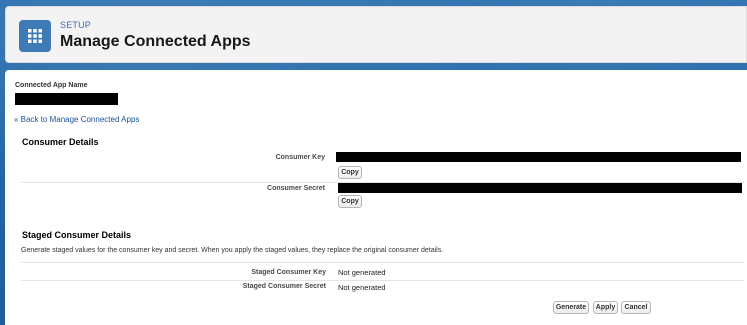  What do you see at coordinates (300, 157) in the screenshot?
I see `consumer-key-label: Consumer Key` at bounding box center [300, 157].